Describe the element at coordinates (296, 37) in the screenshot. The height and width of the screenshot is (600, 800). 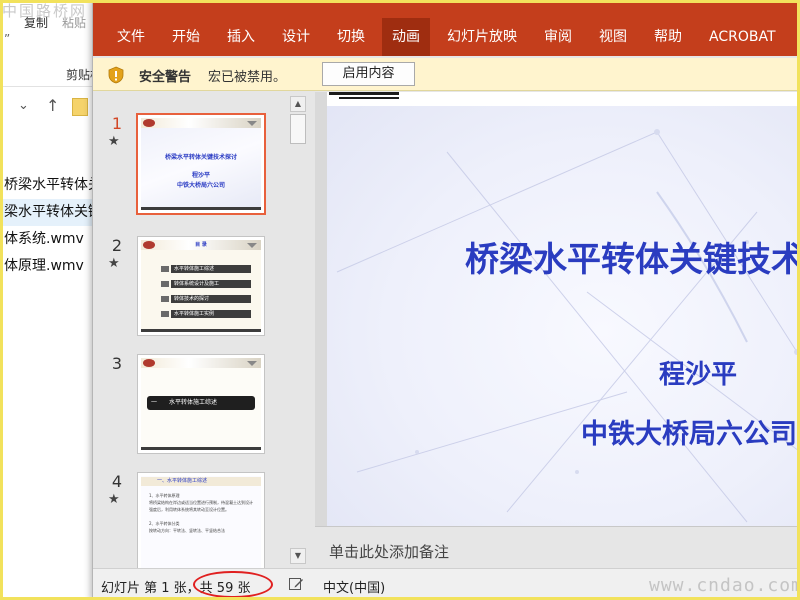
I see `tab-design: 设计` at that location.